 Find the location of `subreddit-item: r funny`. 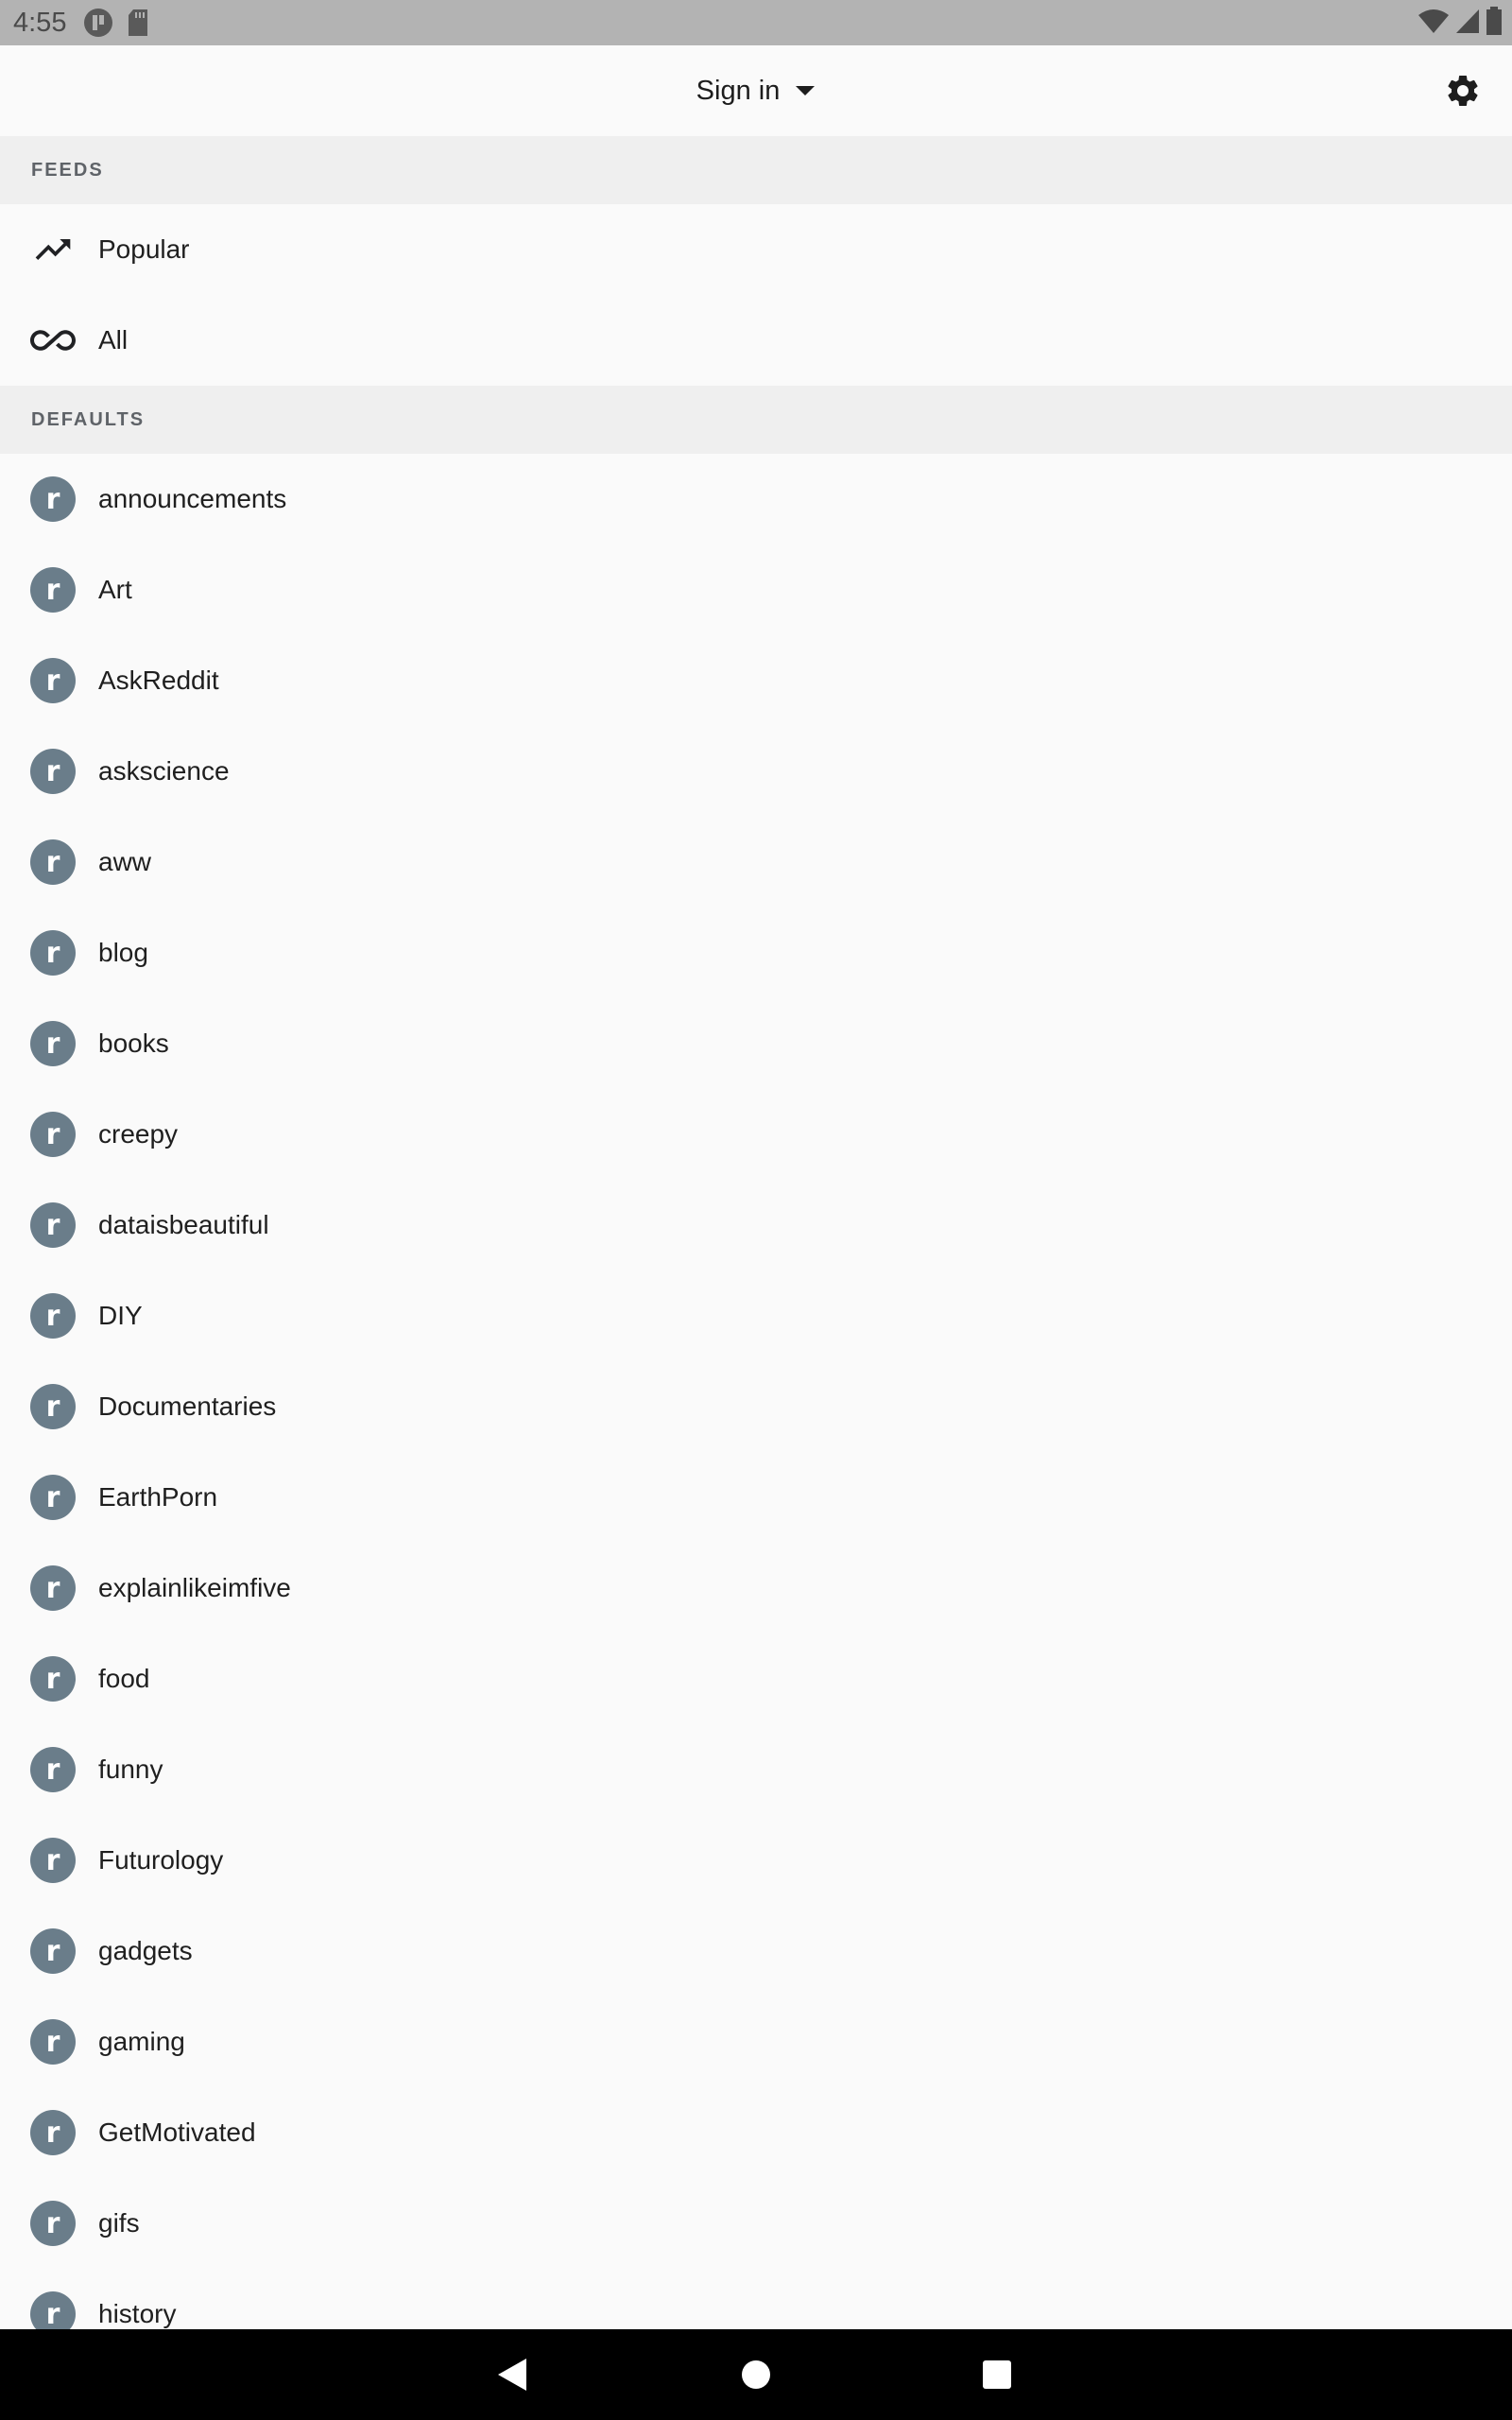

subreddit-item: r funny is located at coordinates (756, 1769).